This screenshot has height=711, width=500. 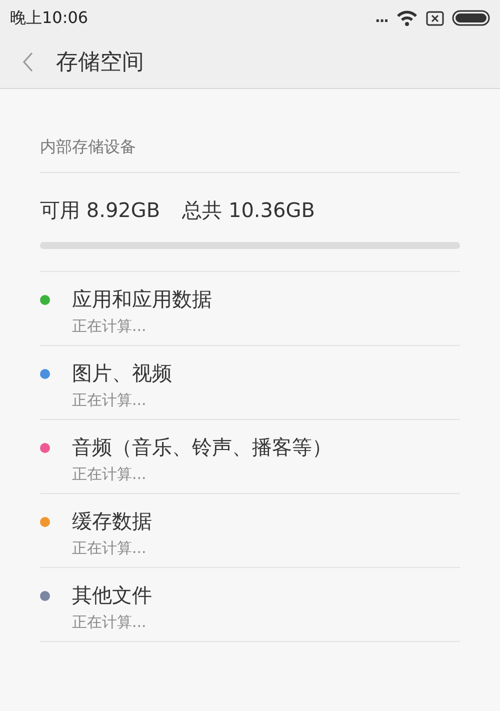 What do you see at coordinates (122, 373) in the screenshot?
I see `category-name: 图片、视频` at bounding box center [122, 373].